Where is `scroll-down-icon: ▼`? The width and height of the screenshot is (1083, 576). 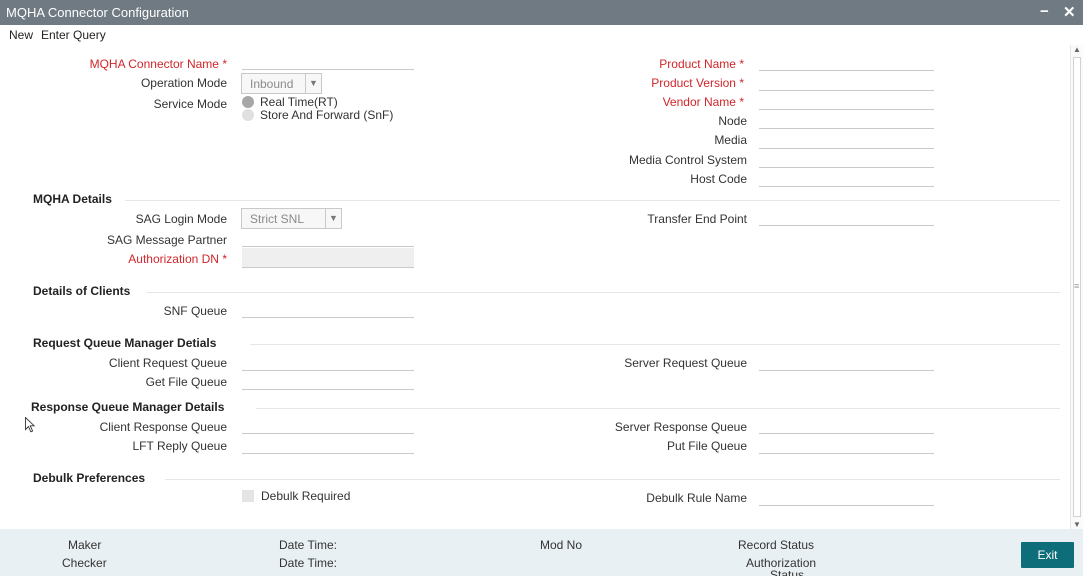 scroll-down-icon: ▼ is located at coordinates (1077, 524).